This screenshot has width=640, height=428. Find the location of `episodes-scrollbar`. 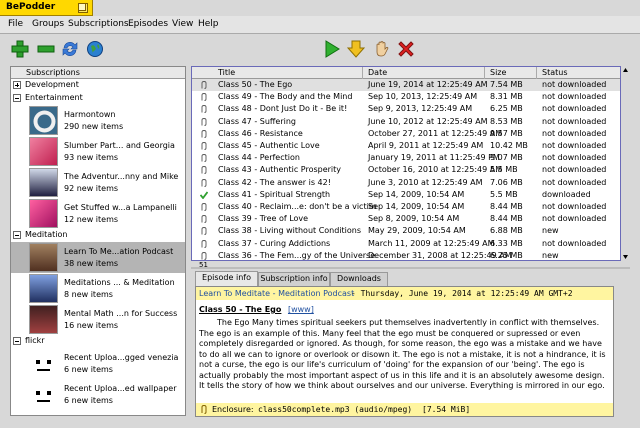

episodes-scrollbar is located at coordinates (625, 163).